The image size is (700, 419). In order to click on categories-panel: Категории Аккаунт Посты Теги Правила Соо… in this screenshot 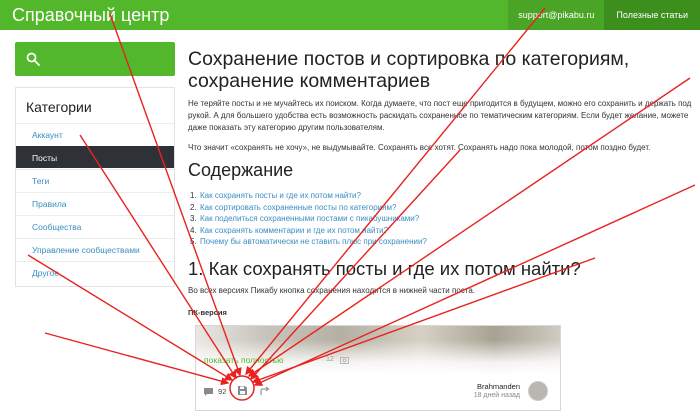, I will do `click(95, 187)`.